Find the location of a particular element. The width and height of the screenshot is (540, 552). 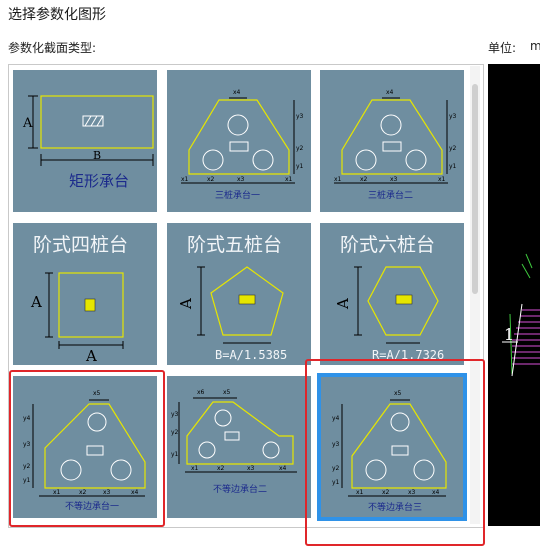

dim-label: x6 is located at coordinates (201, 392).